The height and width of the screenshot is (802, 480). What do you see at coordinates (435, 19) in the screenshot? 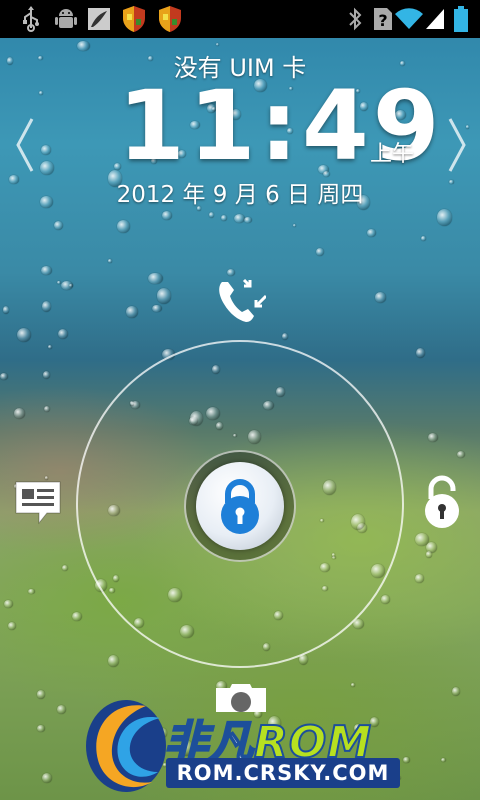
I see `signal-icon` at bounding box center [435, 19].